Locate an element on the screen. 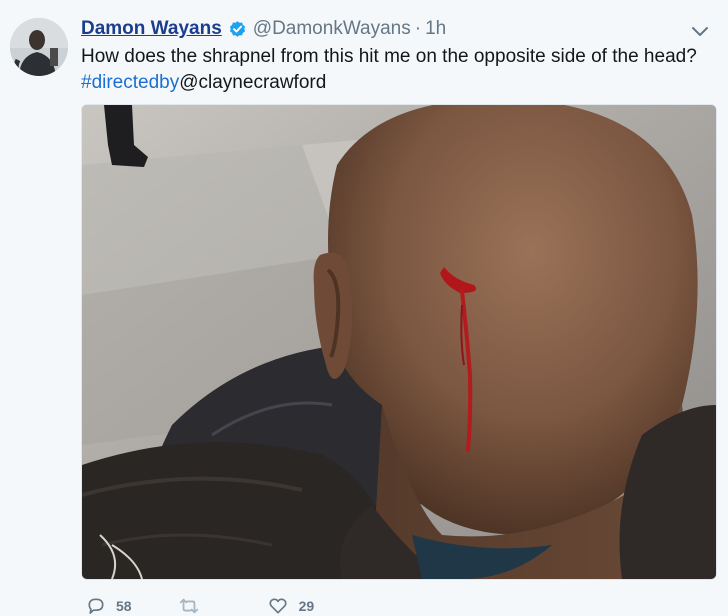  tweet-actions: 58 29 is located at coordinates (197, 606).